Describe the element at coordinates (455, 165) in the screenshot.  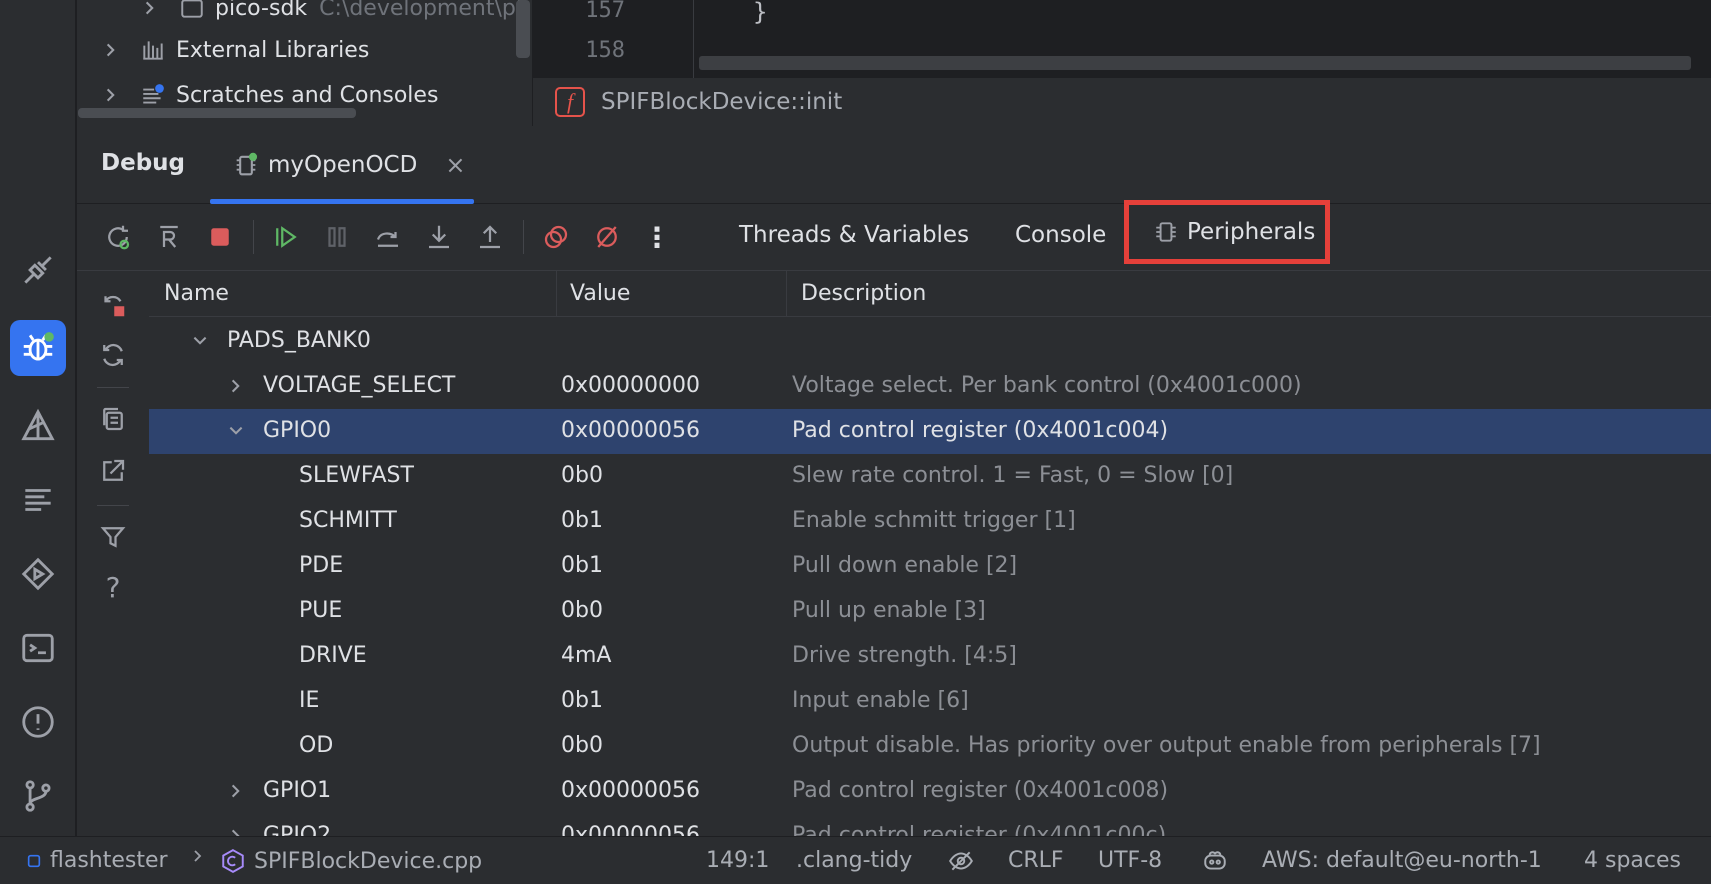
I see `close-icon: ×` at that location.